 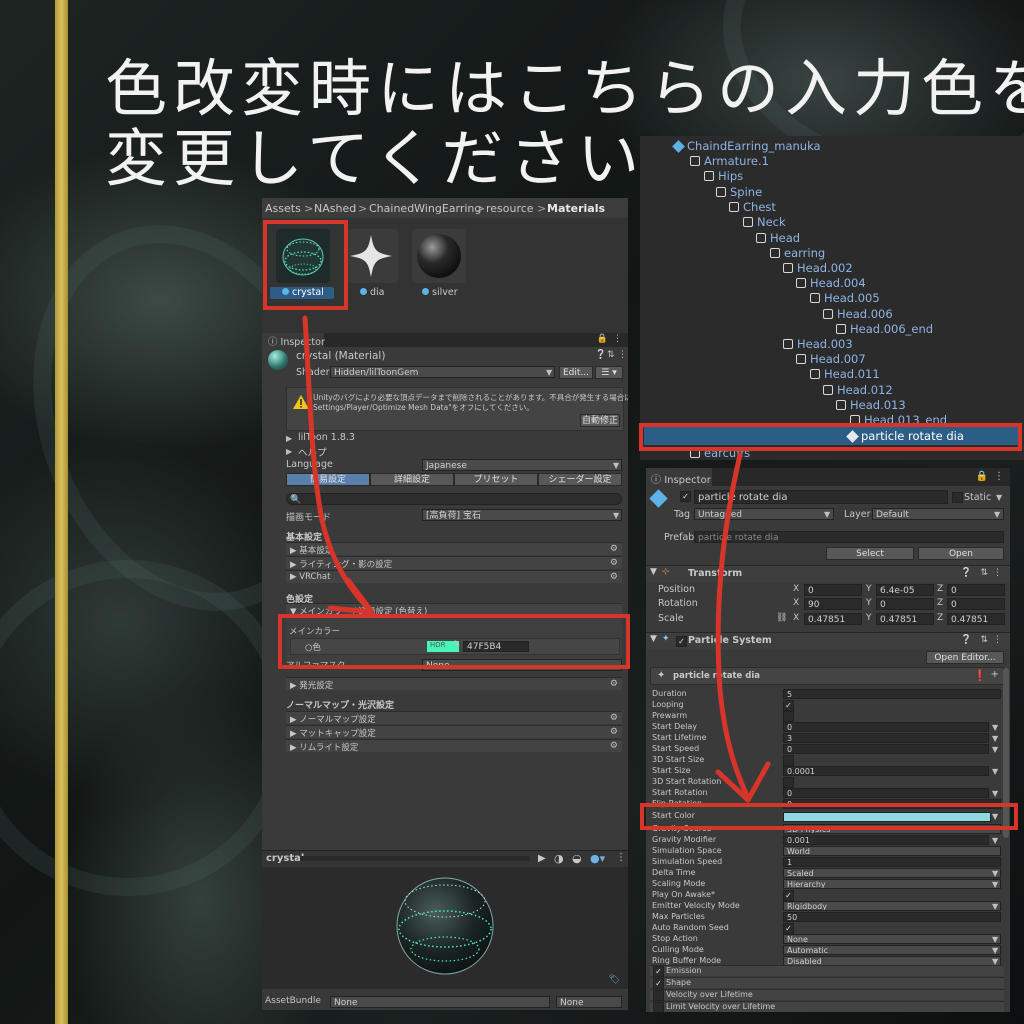 What do you see at coordinates (892, 873) in the screenshot?
I see `prop-value: Scaled` at bounding box center [892, 873].